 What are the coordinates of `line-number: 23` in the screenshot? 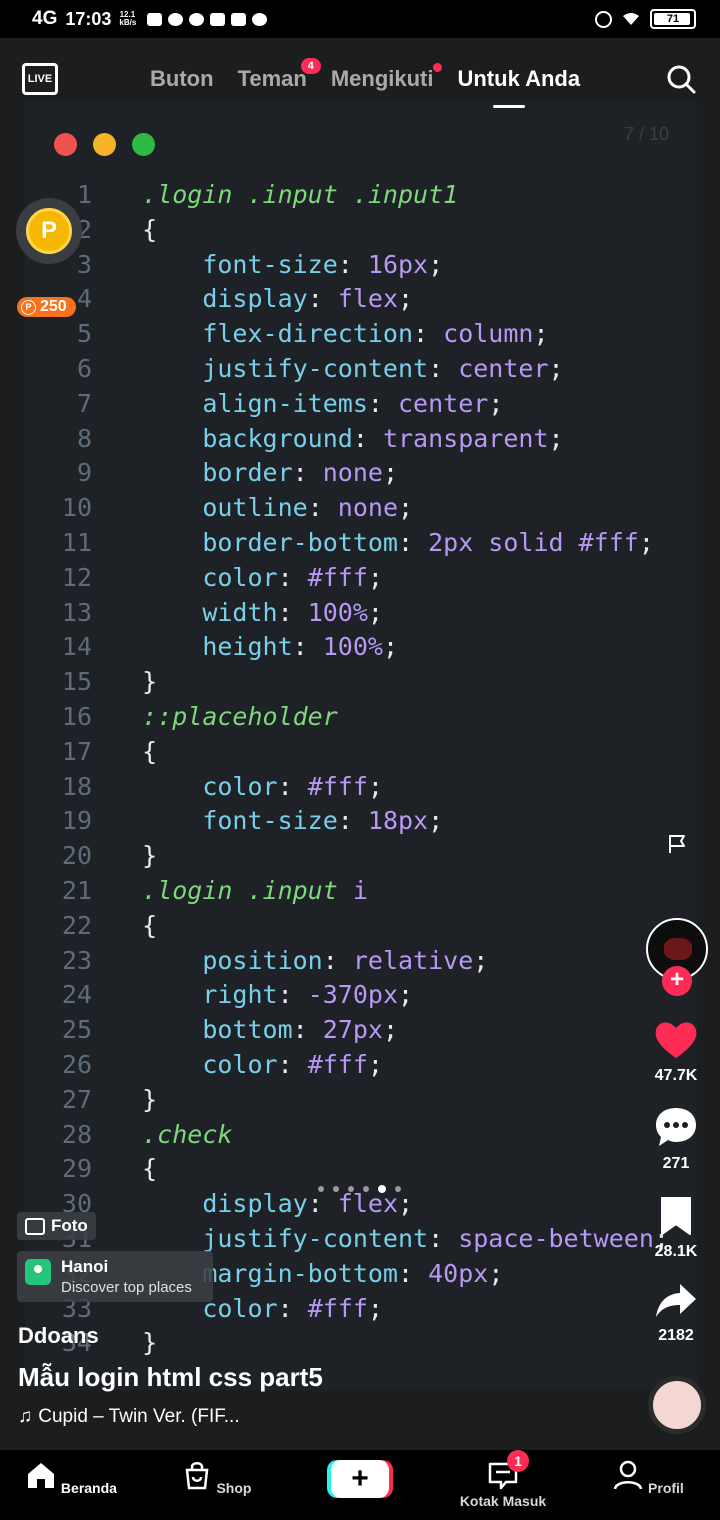 It's located at (76, 960).